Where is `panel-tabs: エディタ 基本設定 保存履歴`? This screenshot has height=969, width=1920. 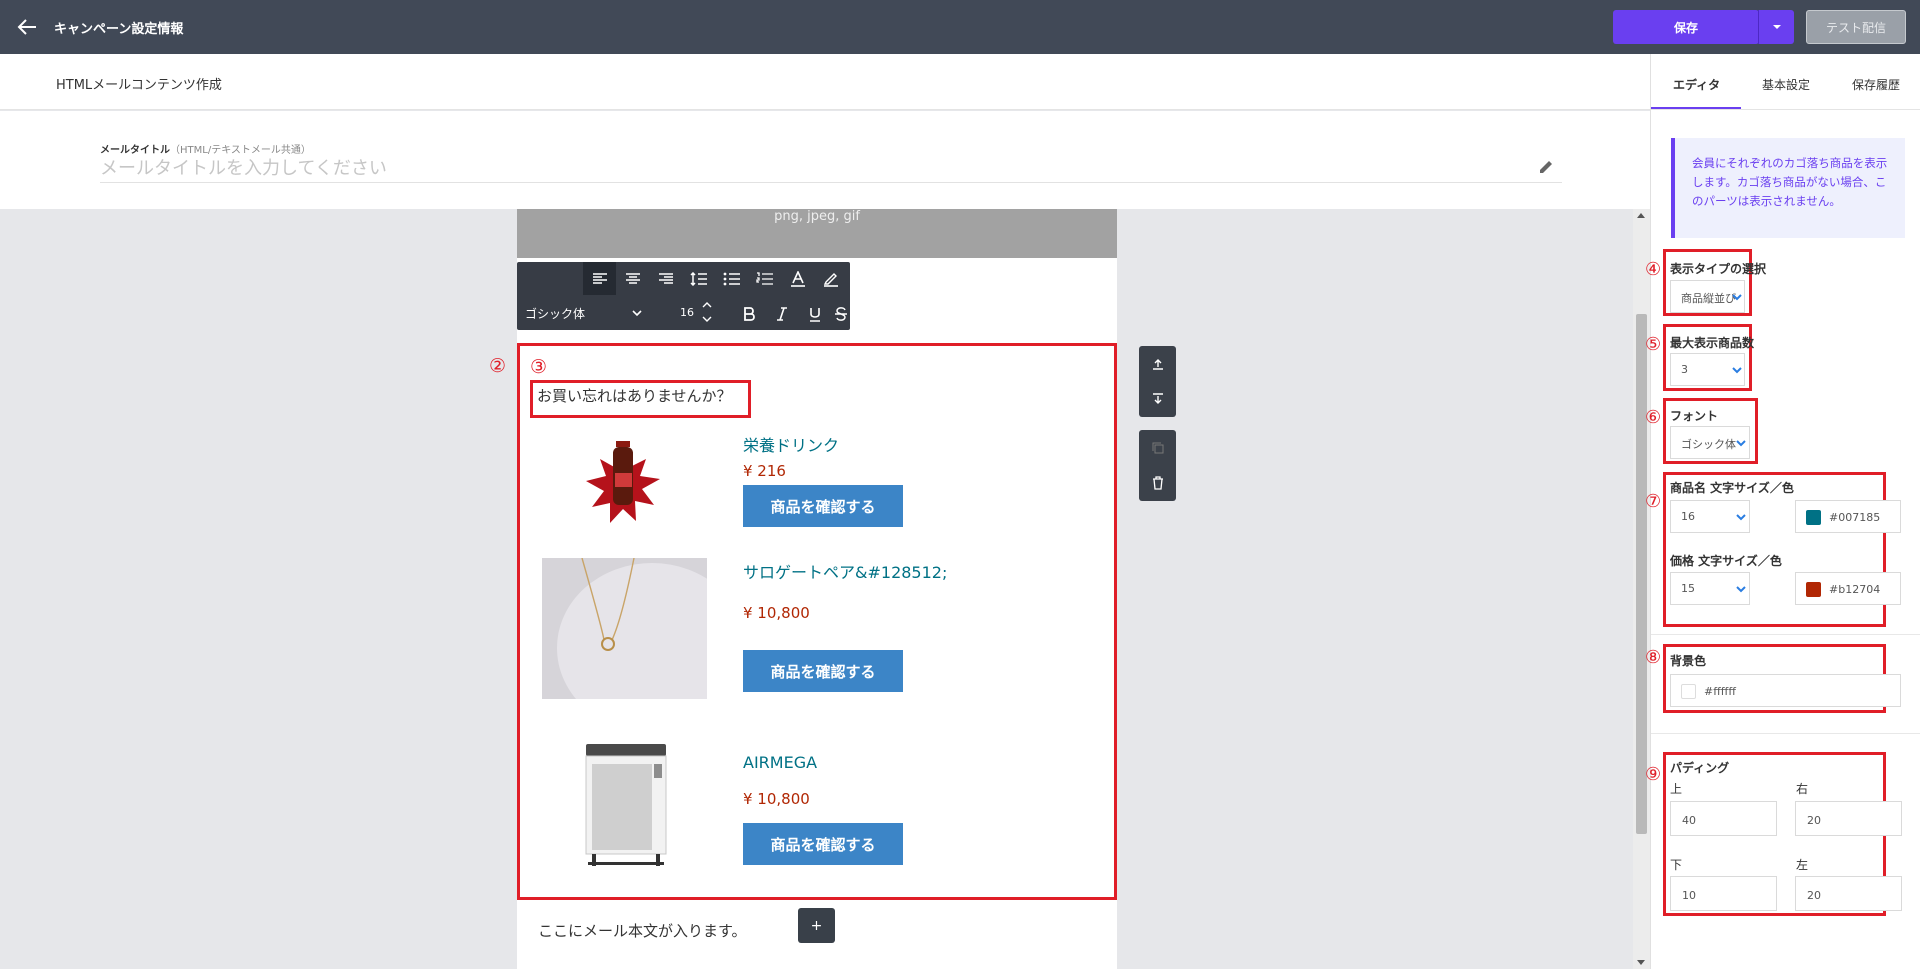
panel-tabs: エディタ 基本設定 保存履歴 is located at coordinates (1785, 82).